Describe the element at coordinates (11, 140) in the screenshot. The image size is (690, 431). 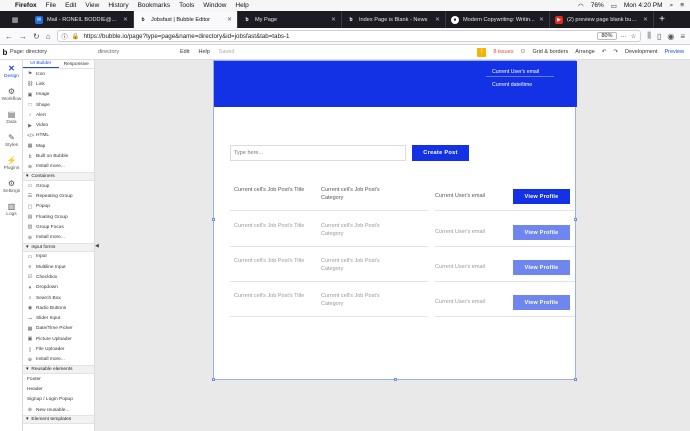
I see `rail-styles: ✎ Styles` at that location.